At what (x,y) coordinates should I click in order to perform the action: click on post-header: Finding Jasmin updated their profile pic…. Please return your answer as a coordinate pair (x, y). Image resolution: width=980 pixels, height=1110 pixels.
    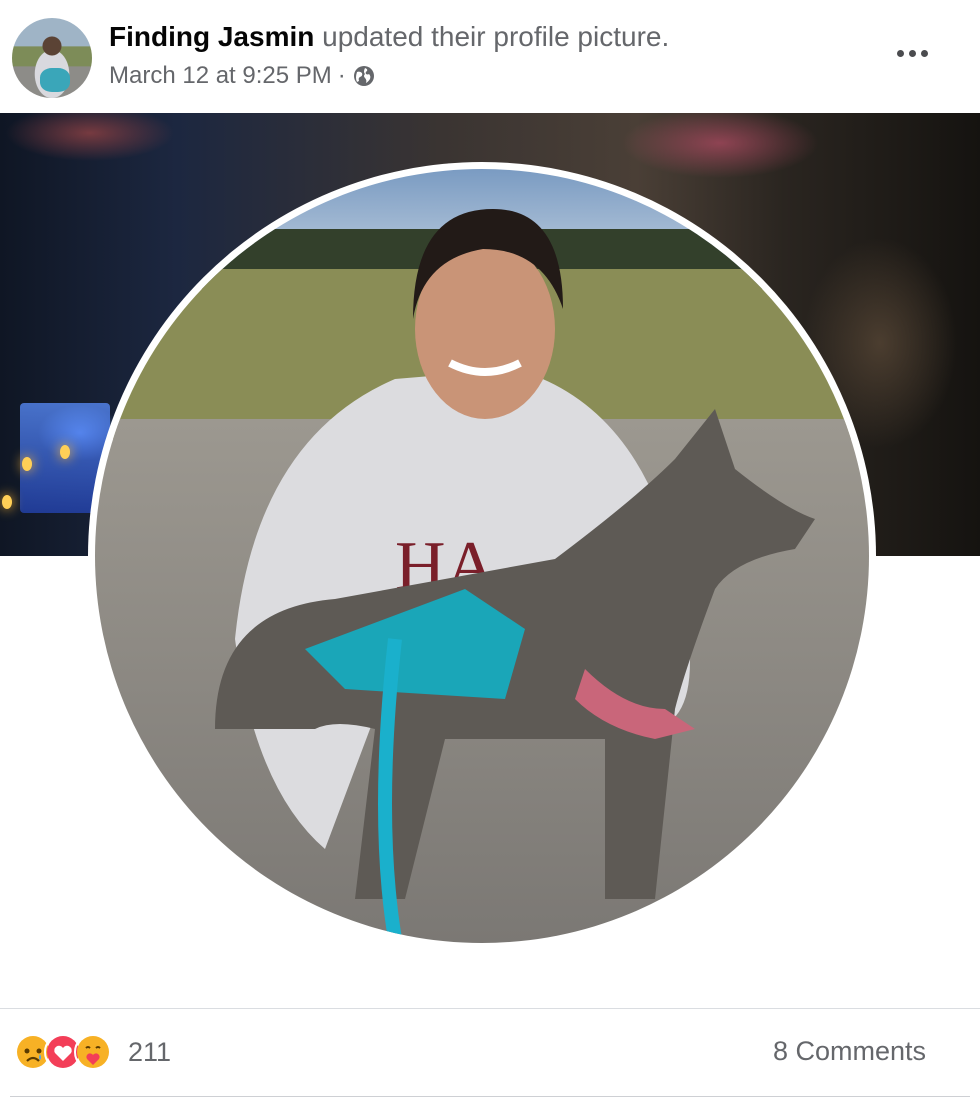
    Looking at the image, I should click on (490, 56).